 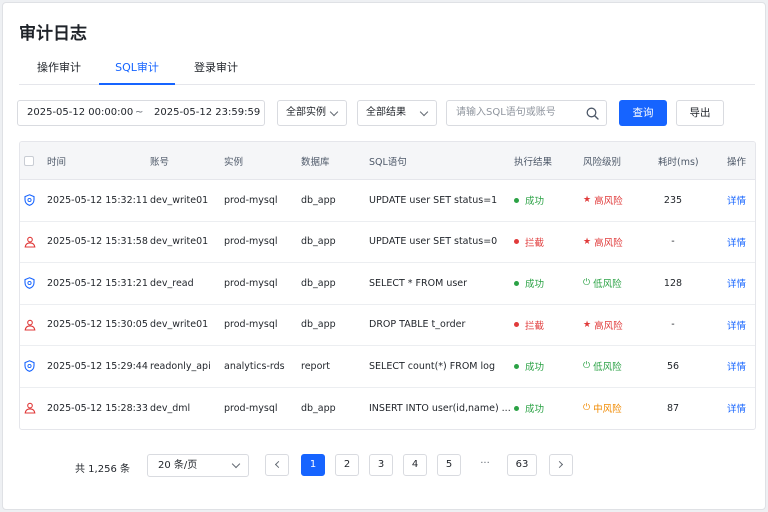 I want to click on cell-instance: analytics-rds, so click(x=254, y=366).